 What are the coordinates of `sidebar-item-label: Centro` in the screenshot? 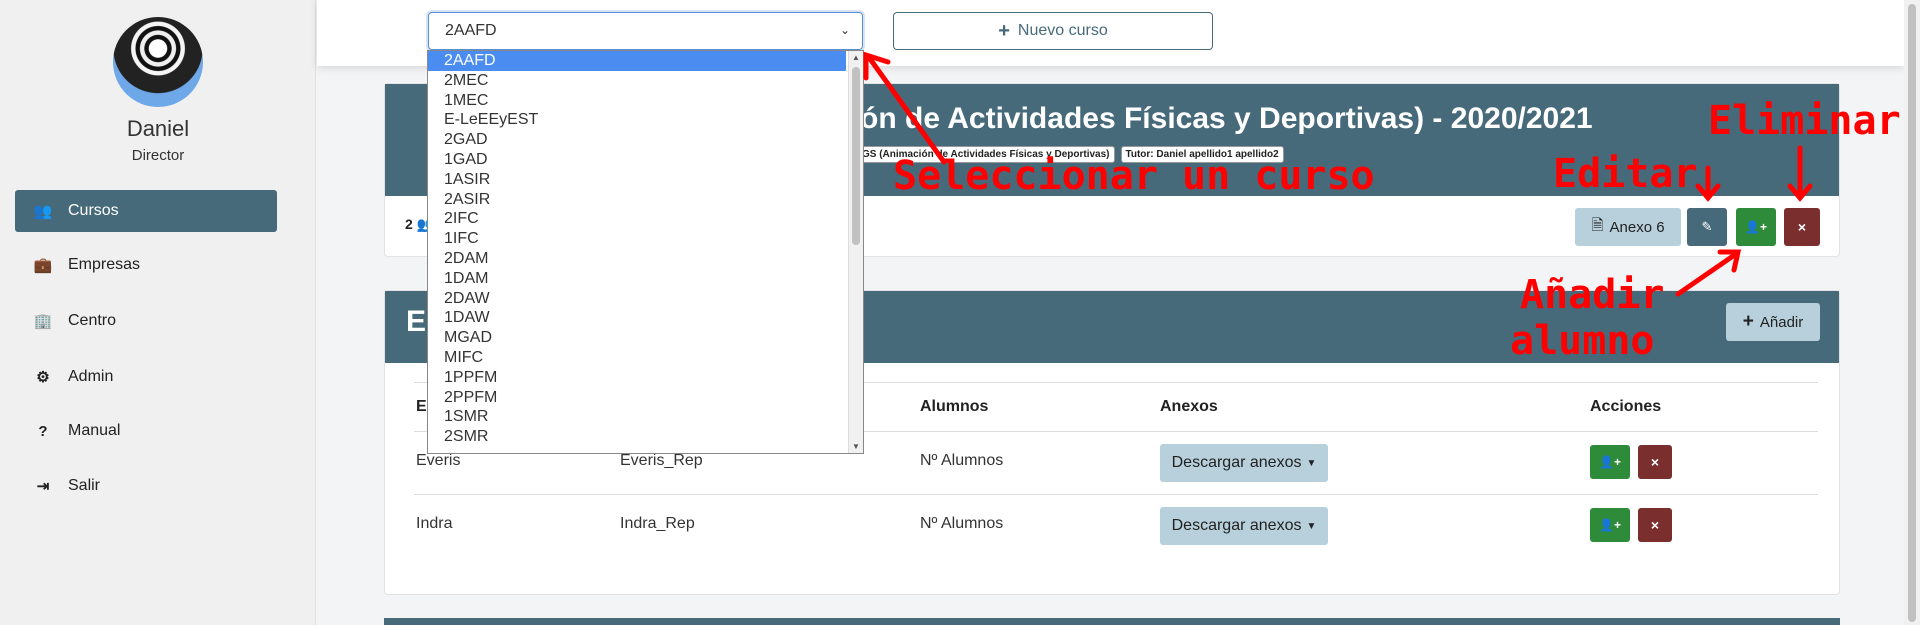 It's located at (92, 320).